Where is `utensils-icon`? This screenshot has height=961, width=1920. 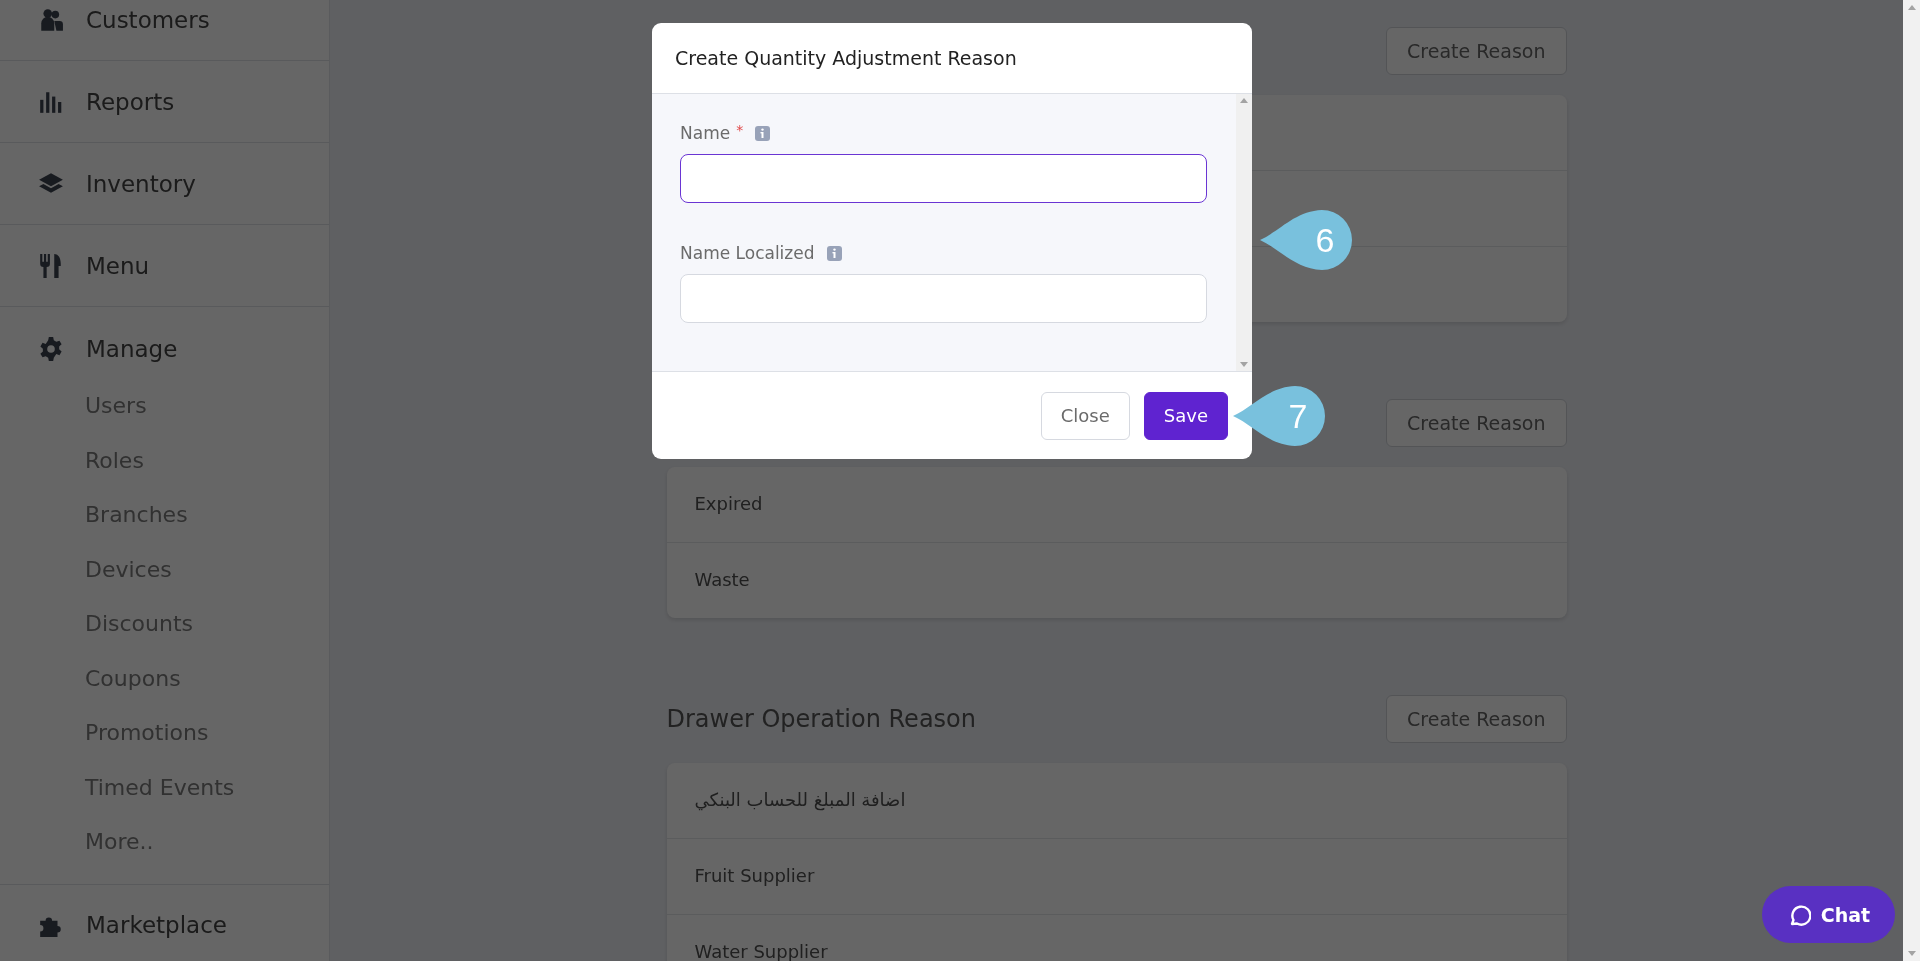 utensils-icon is located at coordinates (51, 265).